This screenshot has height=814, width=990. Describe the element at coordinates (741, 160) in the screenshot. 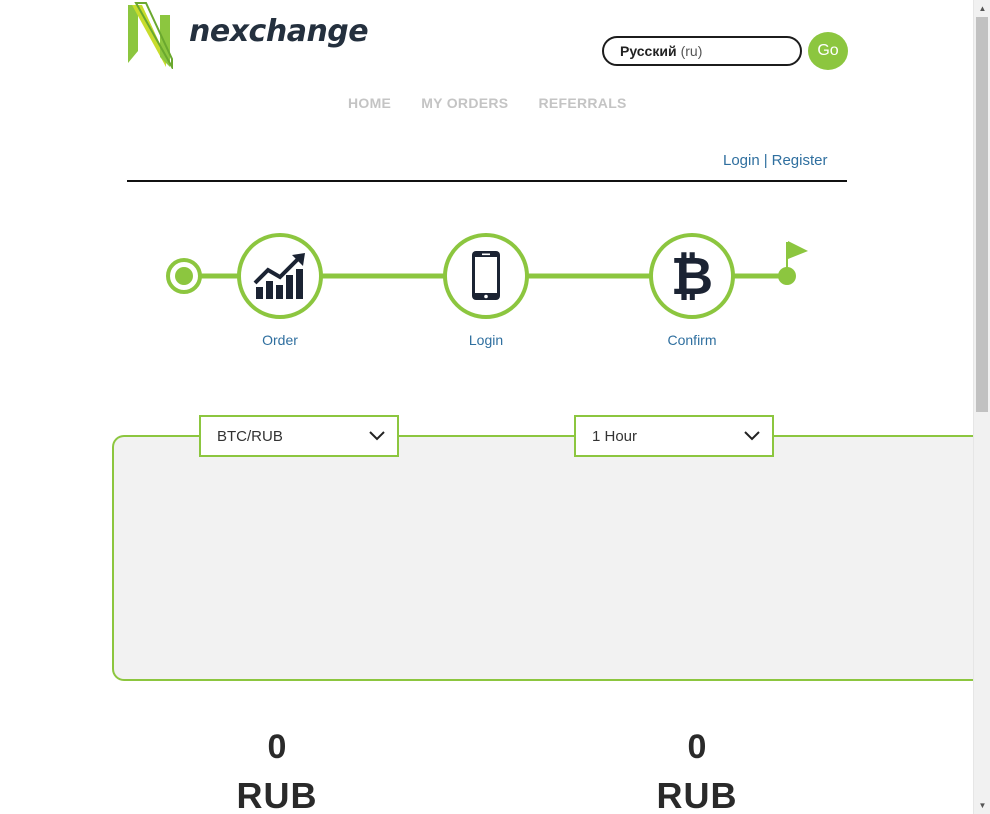

I see `login-link: Login` at that location.